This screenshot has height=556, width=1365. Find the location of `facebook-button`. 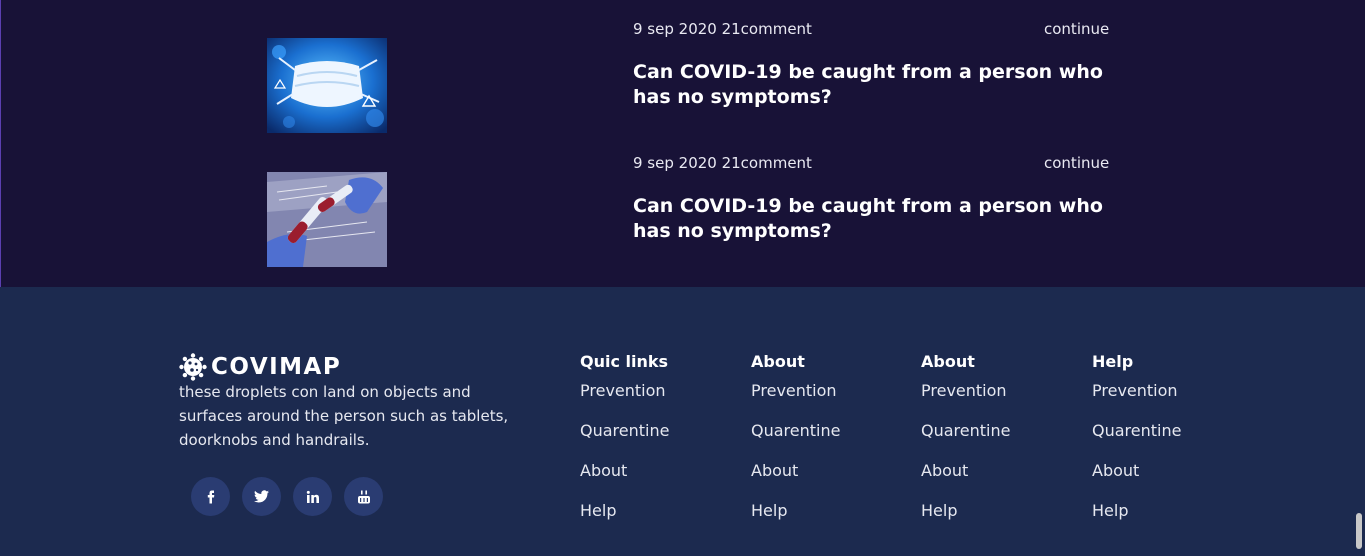

facebook-button is located at coordinates (210, 496).